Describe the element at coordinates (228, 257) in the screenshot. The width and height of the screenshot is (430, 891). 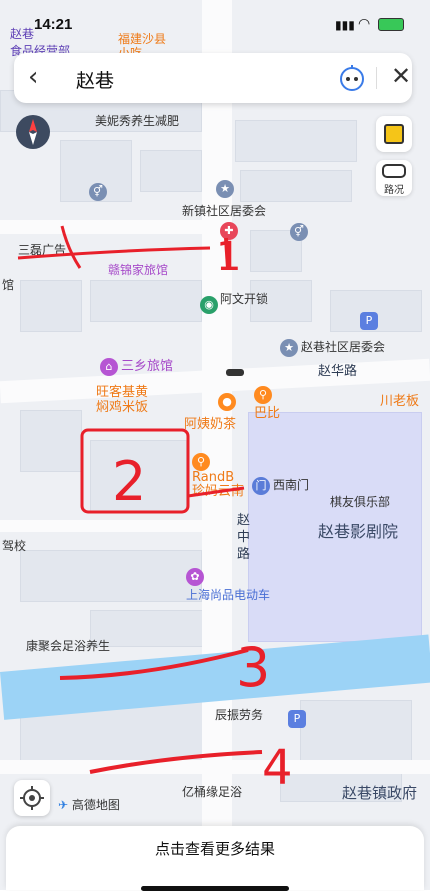
I see `annotation-1: 1` at that location.